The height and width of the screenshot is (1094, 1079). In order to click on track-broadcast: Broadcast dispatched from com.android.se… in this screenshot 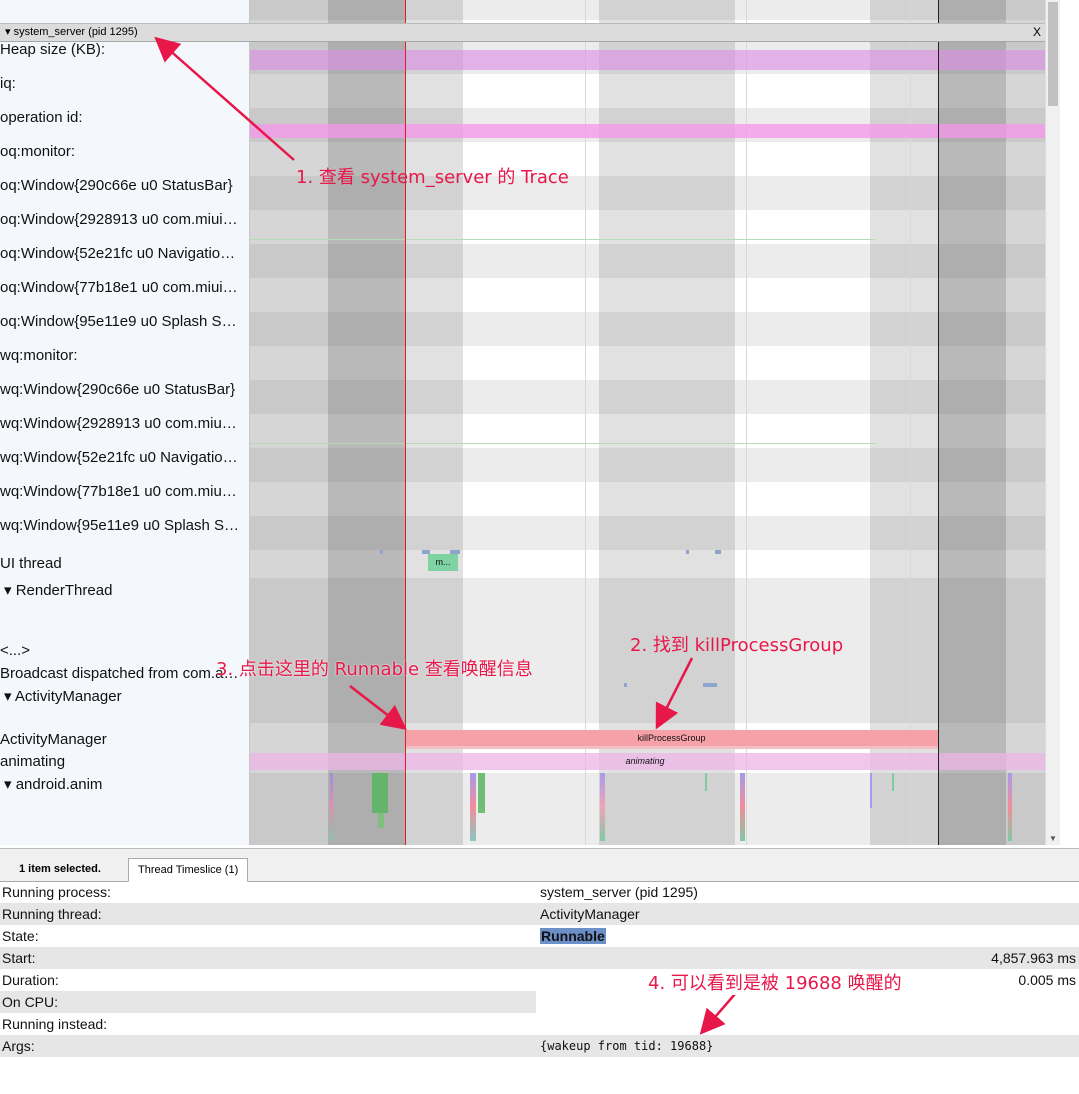, I will do `click(120, 674)`.